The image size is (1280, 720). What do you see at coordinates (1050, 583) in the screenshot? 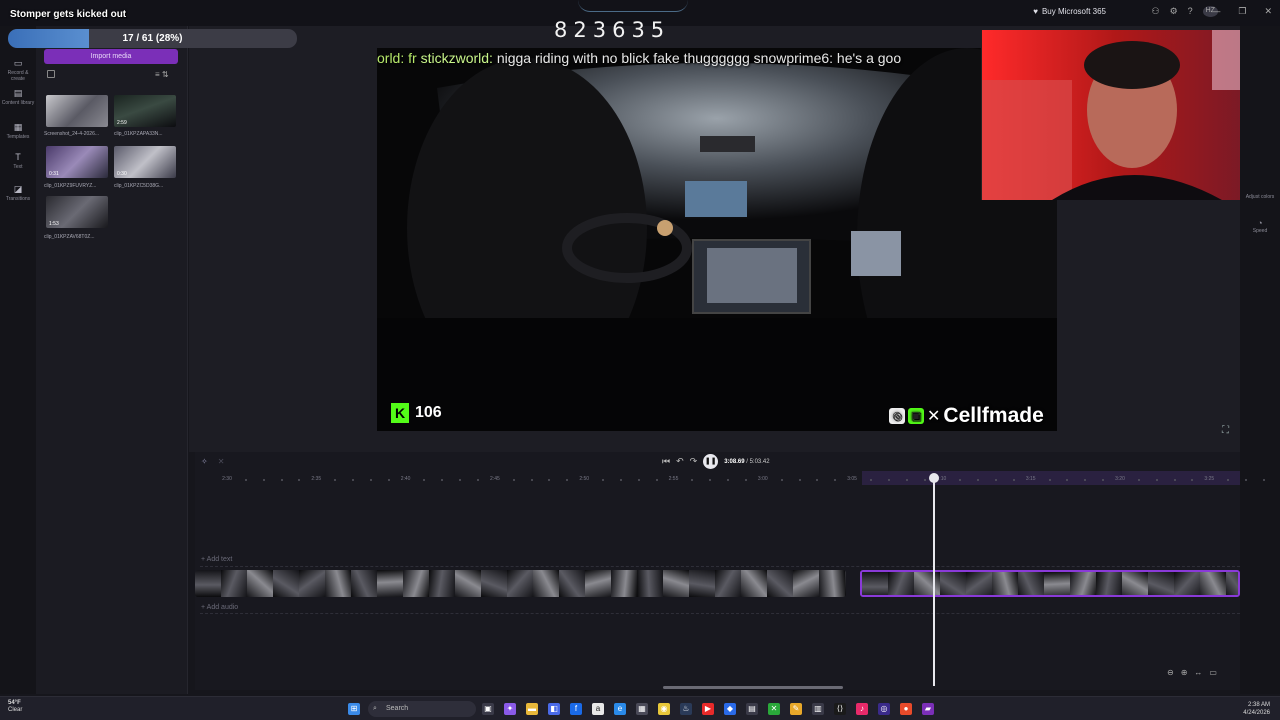
I see `video-clip-selected` at bounding box center [1050, 583].